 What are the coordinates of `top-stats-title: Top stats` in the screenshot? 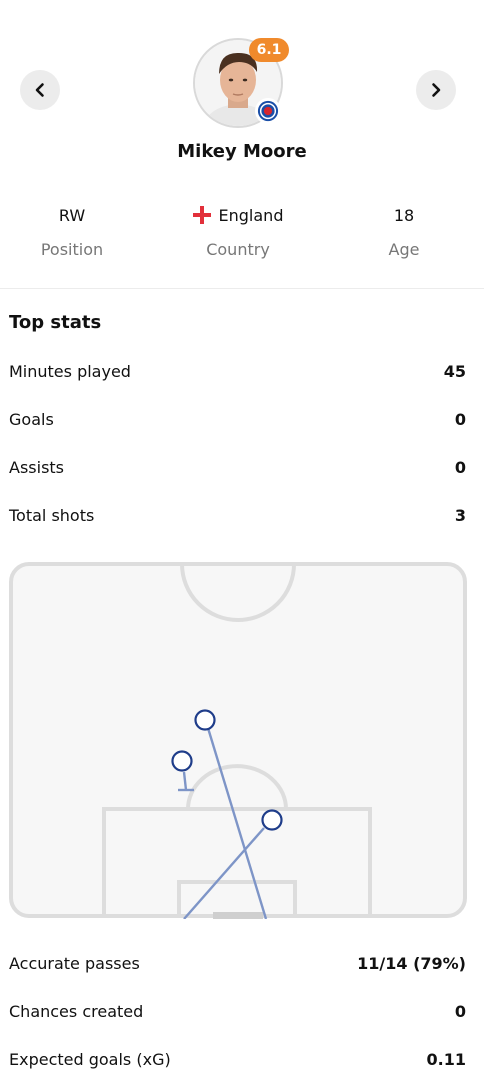 It's located at (55, 322).